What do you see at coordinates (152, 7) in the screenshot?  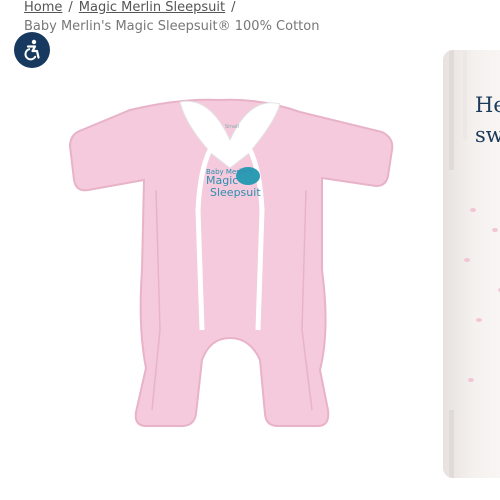 I see `breadcrumb-parent-link: Magic Merlin Sleepsuit` at bounding box center [152, 7].